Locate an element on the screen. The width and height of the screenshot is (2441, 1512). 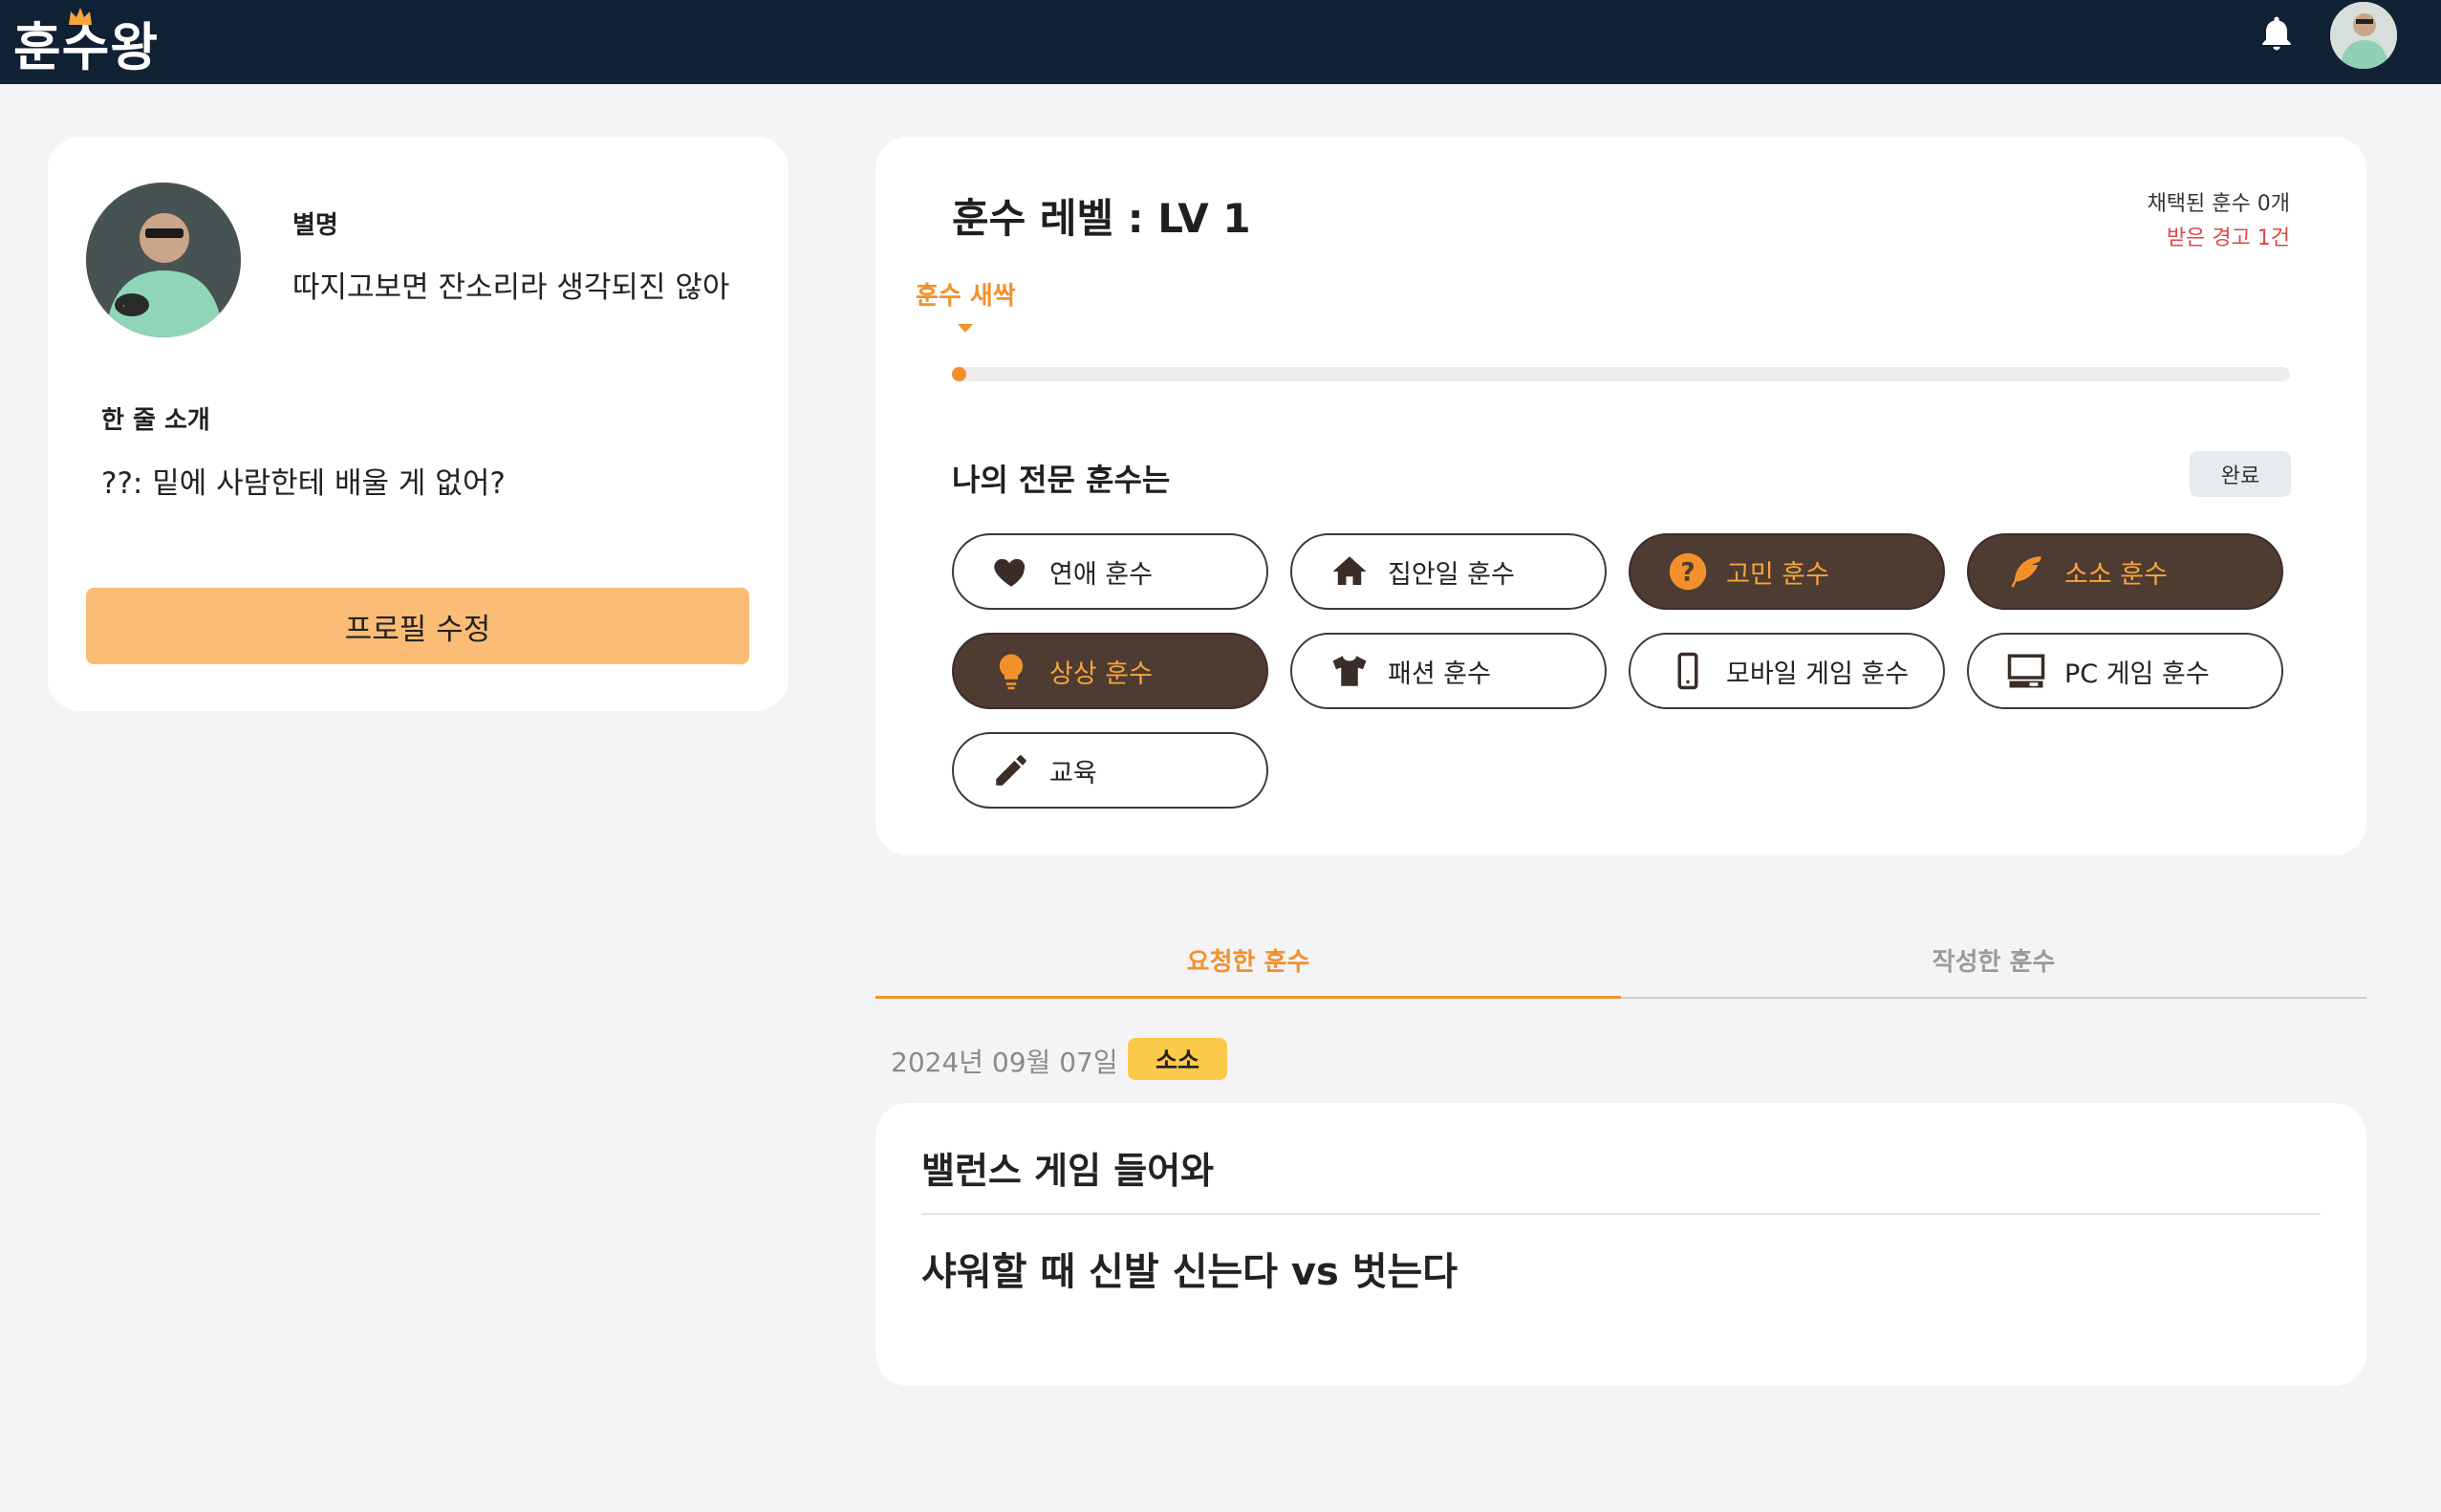
expert-title: 나의 전문 훈수는 is located at coordinates (1061, 480).